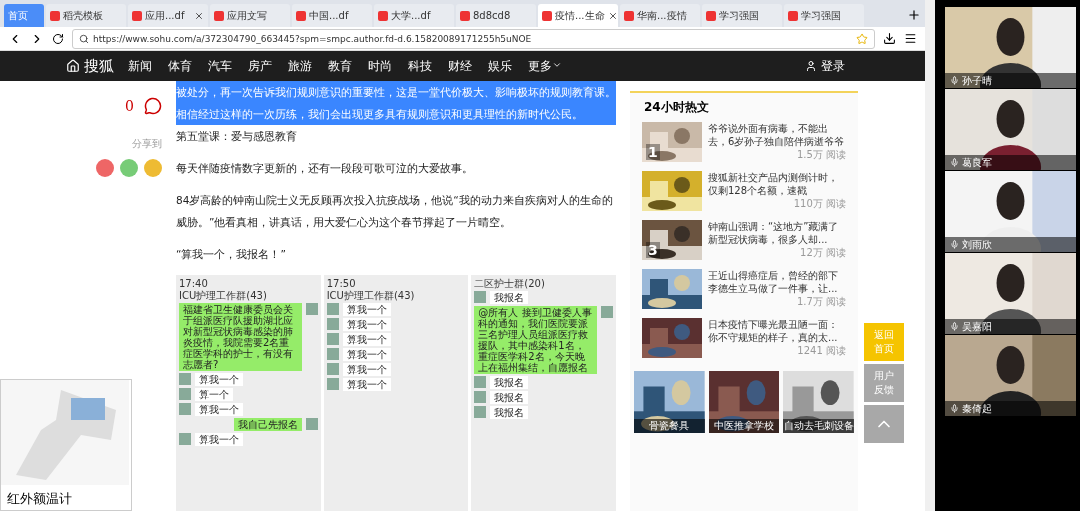 Image resolution: width=1080 pixels, height=511 pixels. What do you see at coordinates (396, 92) in the screenshot?
I see `article-paragraph: 被处分，再一次告诉我们规则意识的重要性，这是一堂代价极大、影响极坏的规则教育课。` at bounding box center [396, 92].